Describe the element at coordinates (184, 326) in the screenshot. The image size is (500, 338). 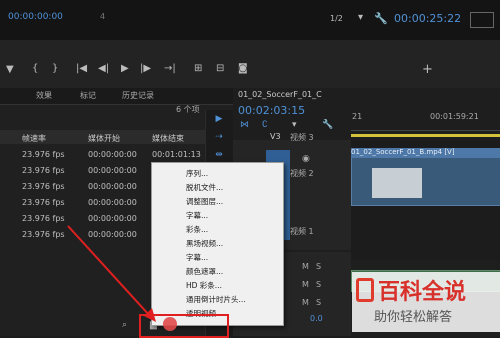
I see `annotation-highlight-box` at that location.